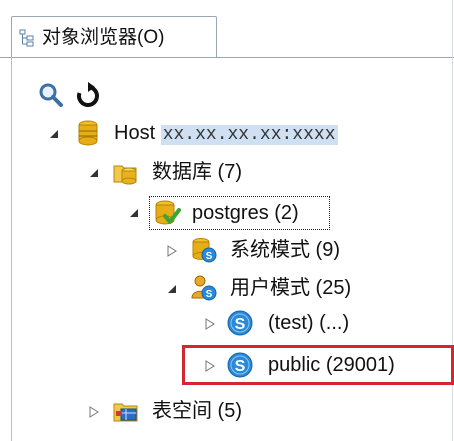 This screenshot has width=454, height=441. I want to click on refresh-icon, so click(88, 96).